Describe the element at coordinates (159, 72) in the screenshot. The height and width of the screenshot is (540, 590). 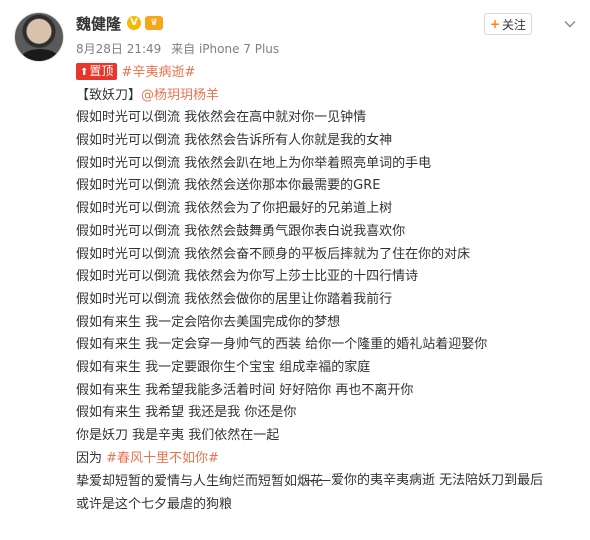
I see `topic-link: #辛夷病逝#` at that location.